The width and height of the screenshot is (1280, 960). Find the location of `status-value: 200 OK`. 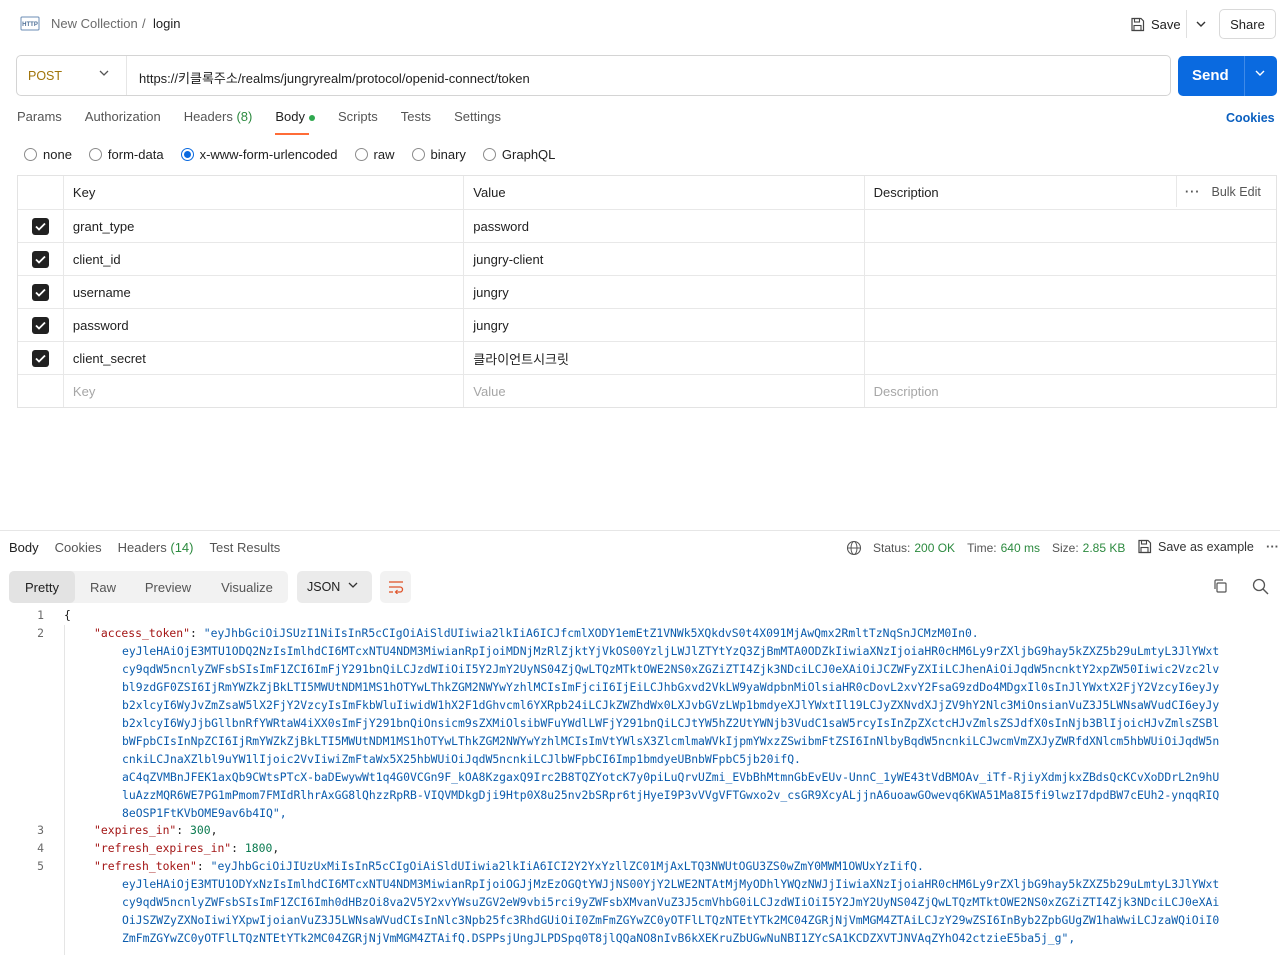

status-value: 200 OK is located at coordinates (935, 548).